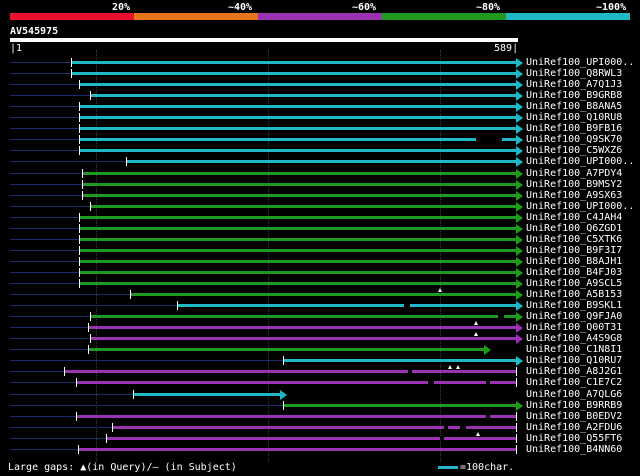 This screenshot has width=640, height=476. Describe the element at coordinates (574, 349) in the screenshot. I see `hit-name-link: UniRef100_C1N8I1` at that location.